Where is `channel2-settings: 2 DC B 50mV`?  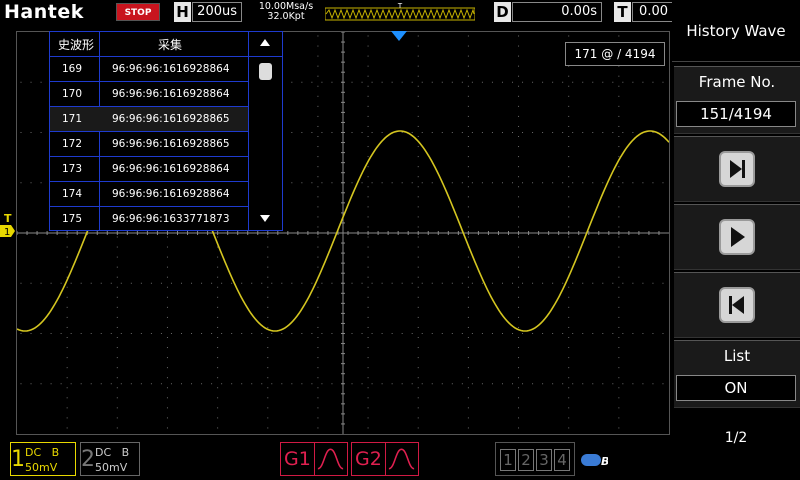 channel2-settings: 2 DC B 50mV is located at coordinates (110, 459).